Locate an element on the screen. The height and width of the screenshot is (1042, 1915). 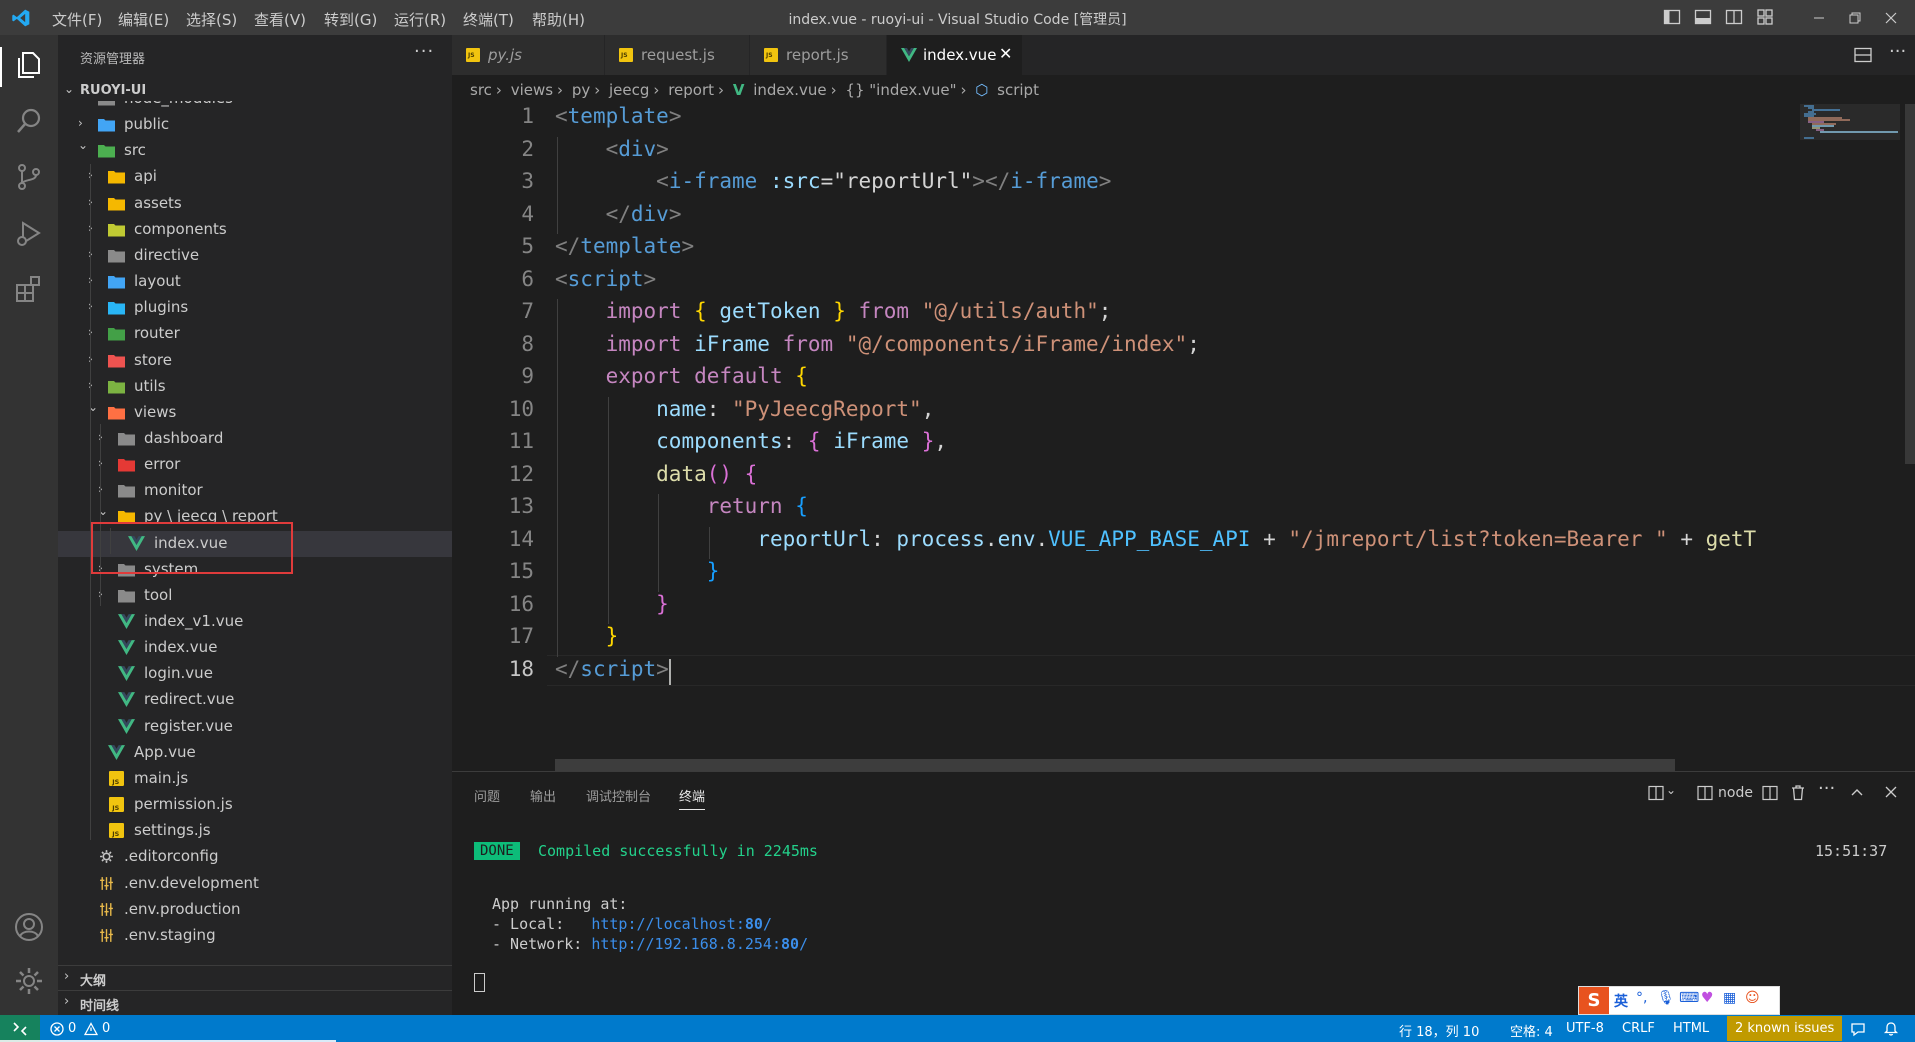
tab-index-vue: index.vue ✕ is located at coordinates (955, 55).